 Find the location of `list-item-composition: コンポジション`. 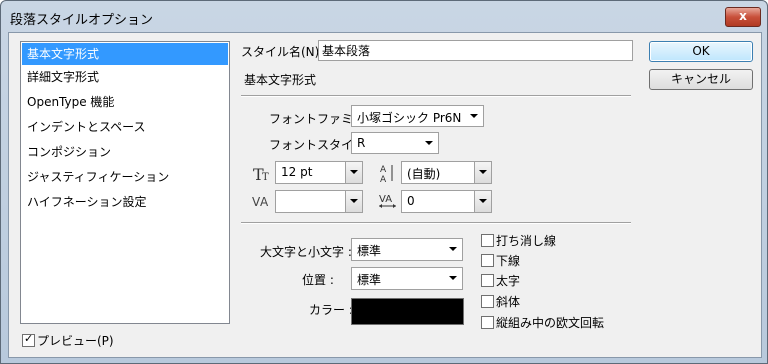

list-item-composition: コンポジション is located at coordinates (125, 152).